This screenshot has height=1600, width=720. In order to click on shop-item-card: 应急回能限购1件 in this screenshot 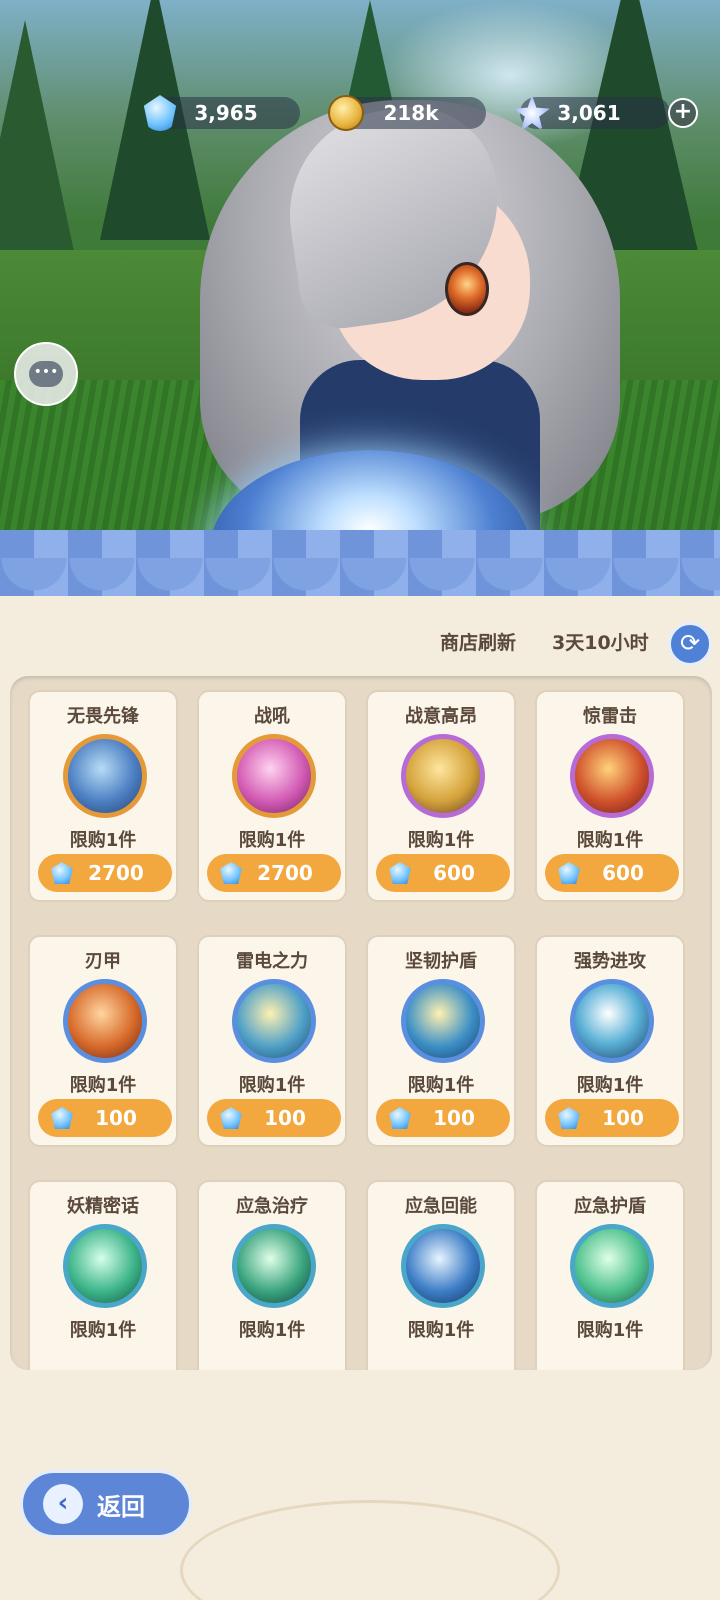, I will do `click(441, 1275)`.